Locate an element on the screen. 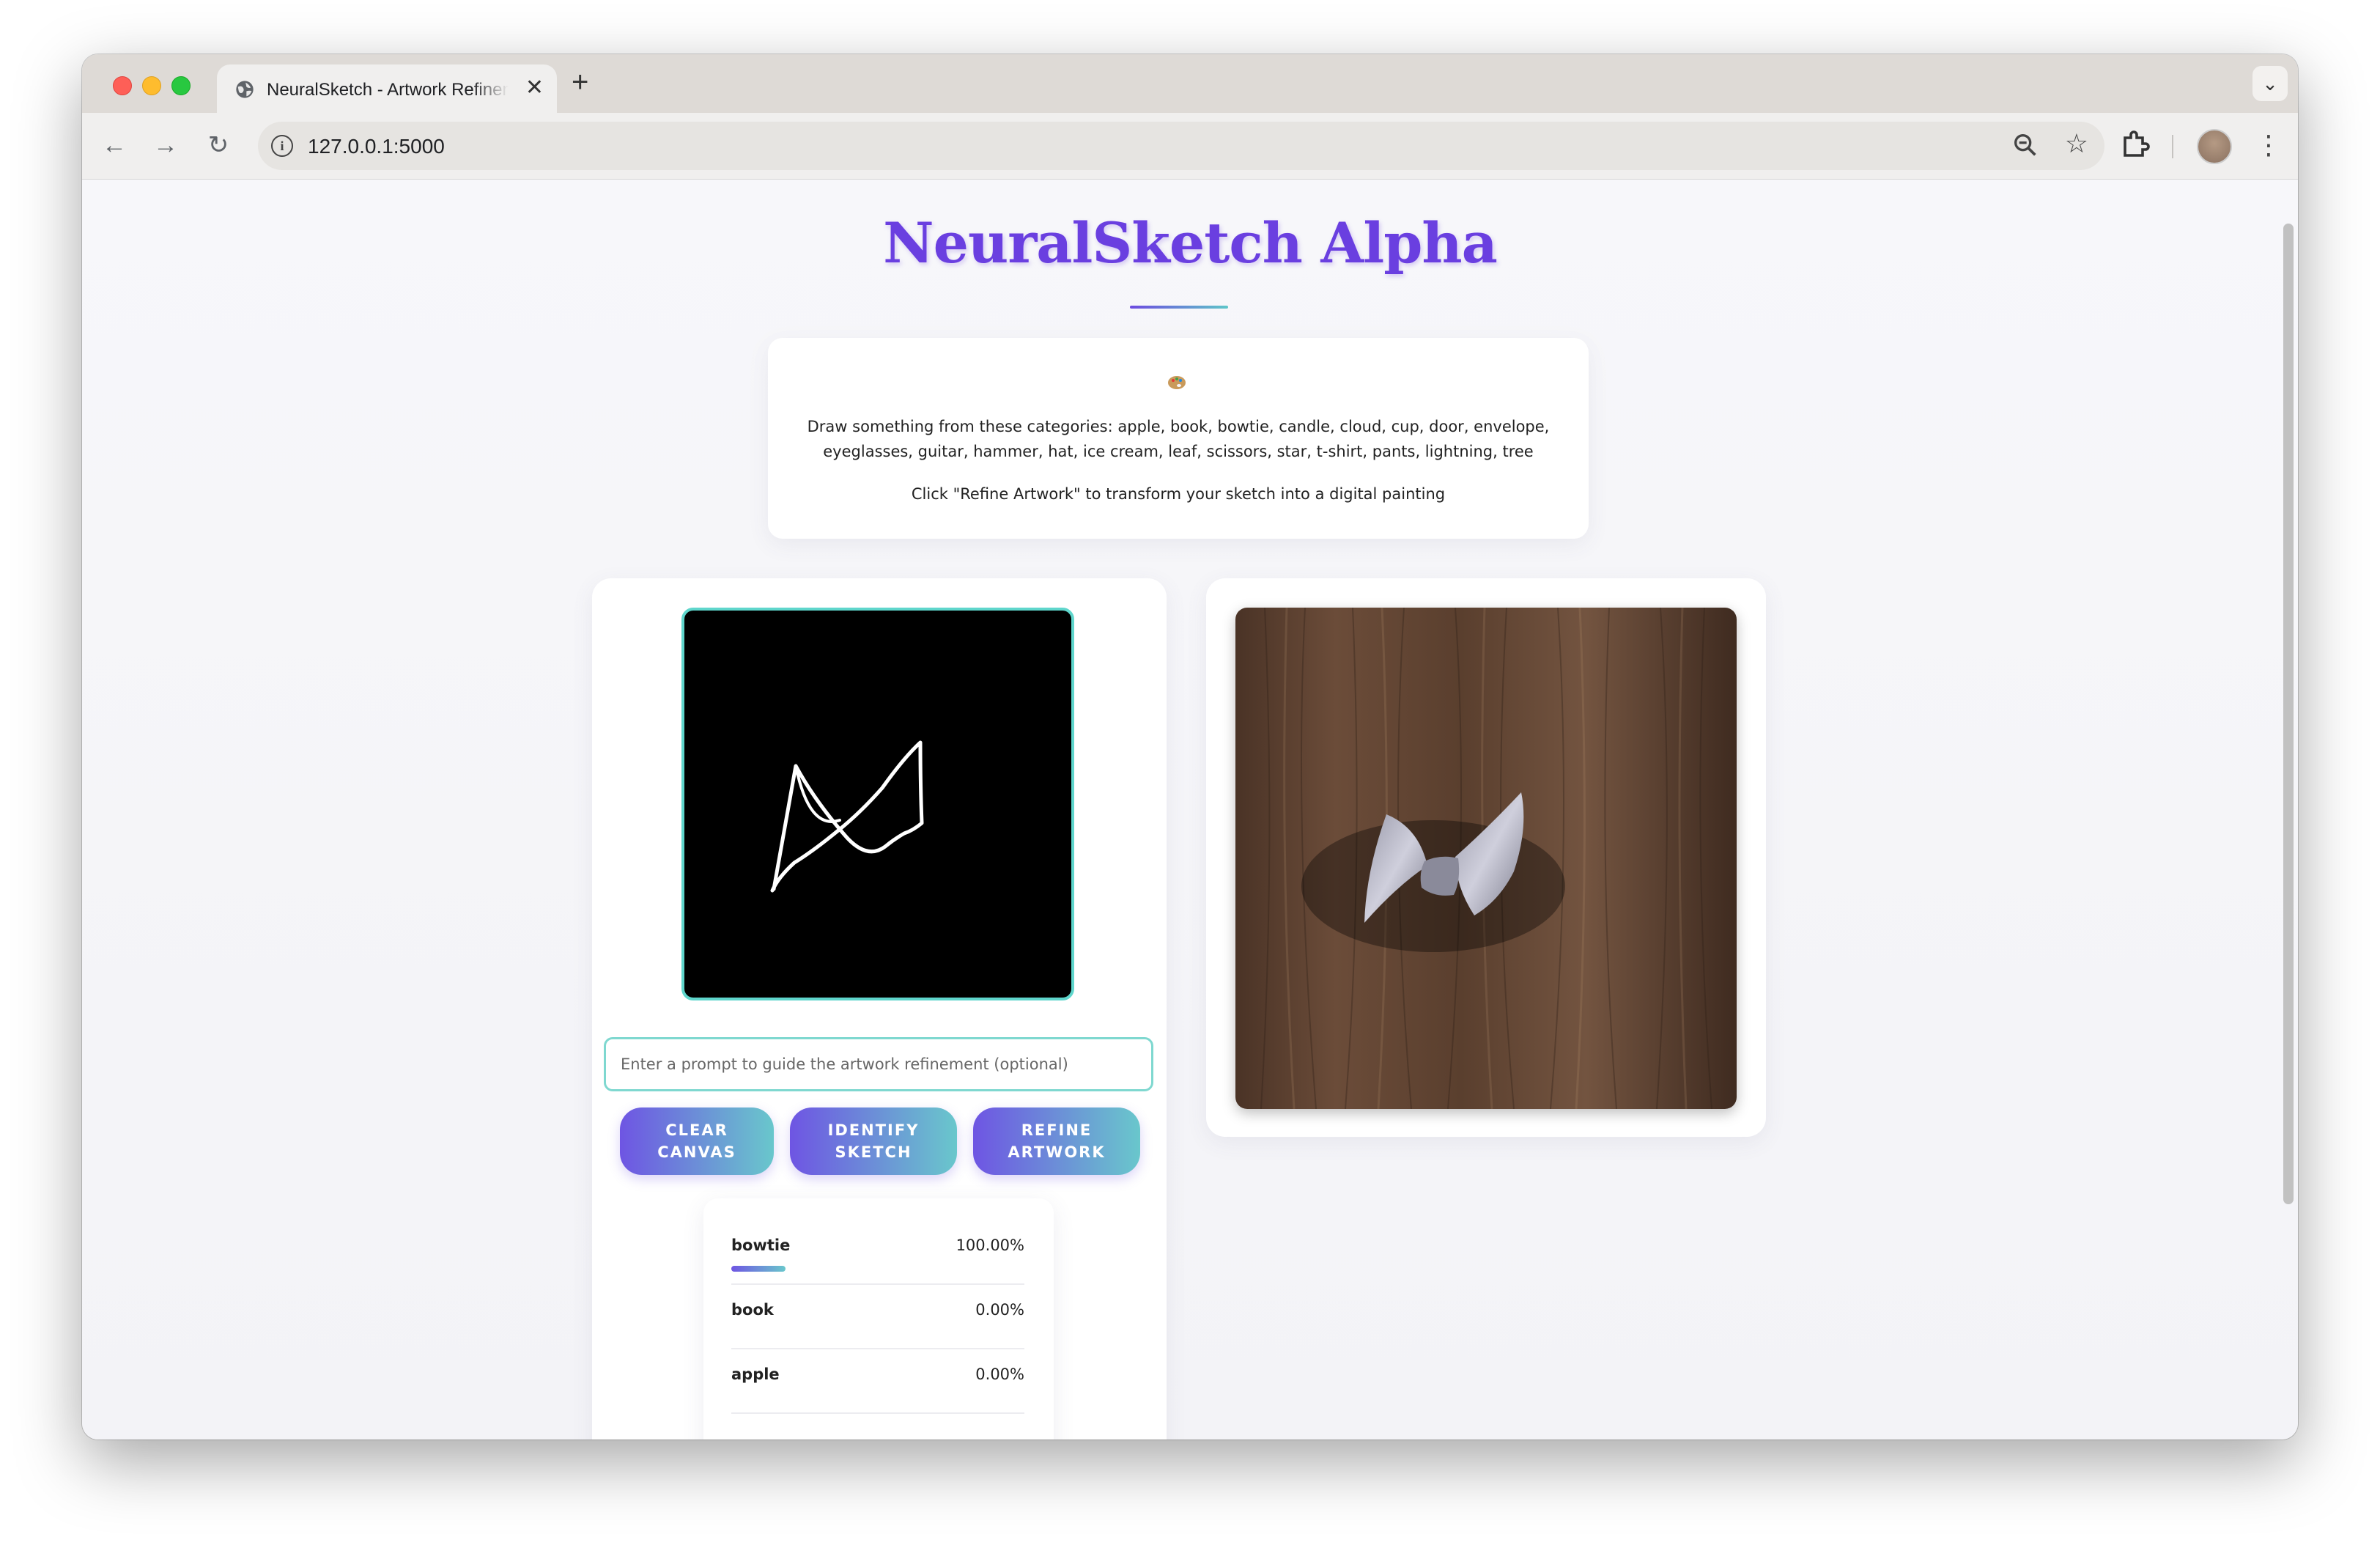  scrollbar is located at coordinates (2288, 714).